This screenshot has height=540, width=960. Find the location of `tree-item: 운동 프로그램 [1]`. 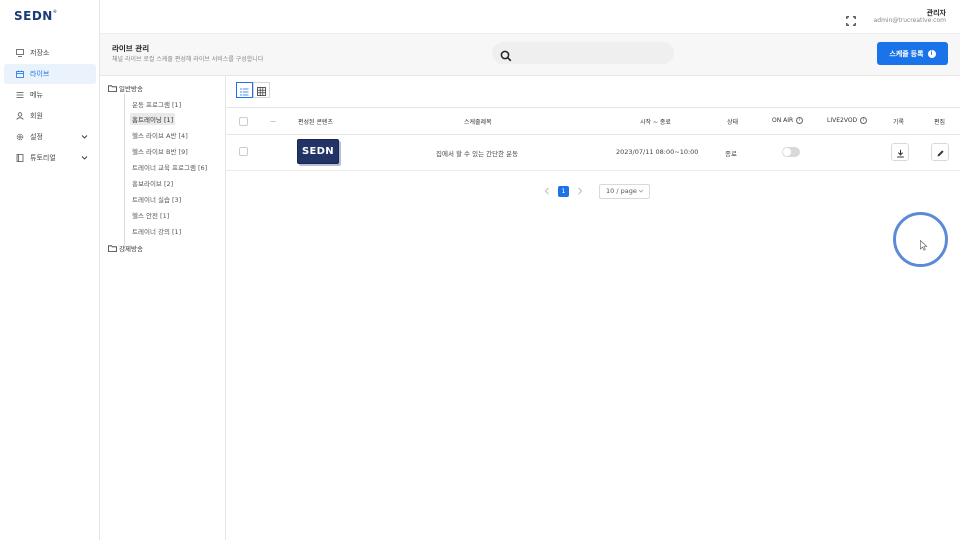

tree-item: 운동 프로그램 [1] is located at coordinates (156, 104).